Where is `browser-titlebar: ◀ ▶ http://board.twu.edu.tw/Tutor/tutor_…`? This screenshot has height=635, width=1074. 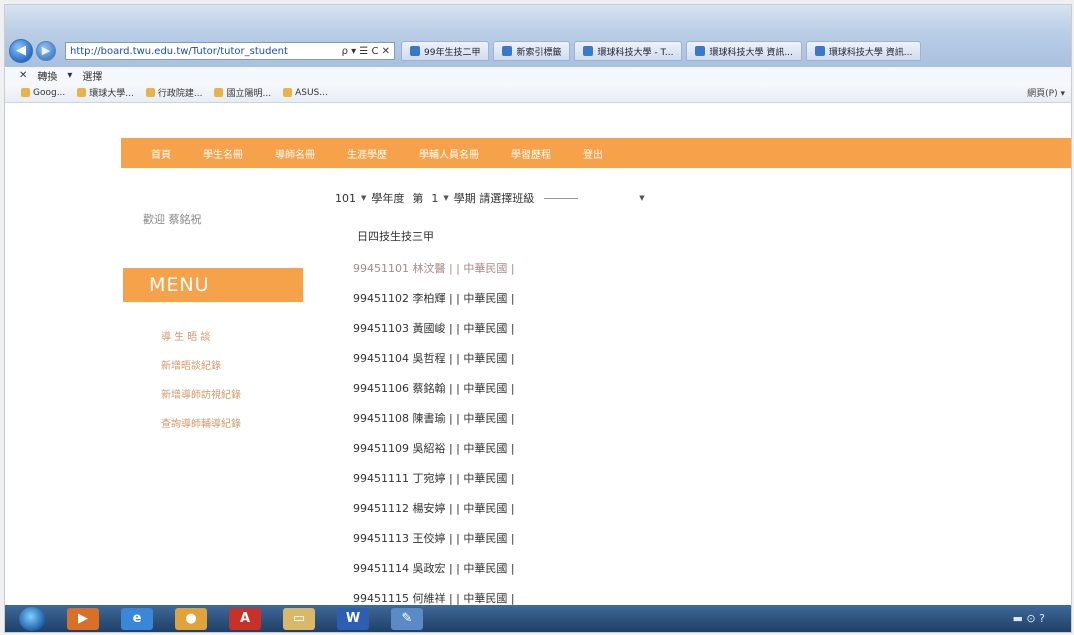
browser-titlebar: ◀ ▶ http://board.twu.edu.tw/Tutor/tutor_… is located at coordinates (538, 36).